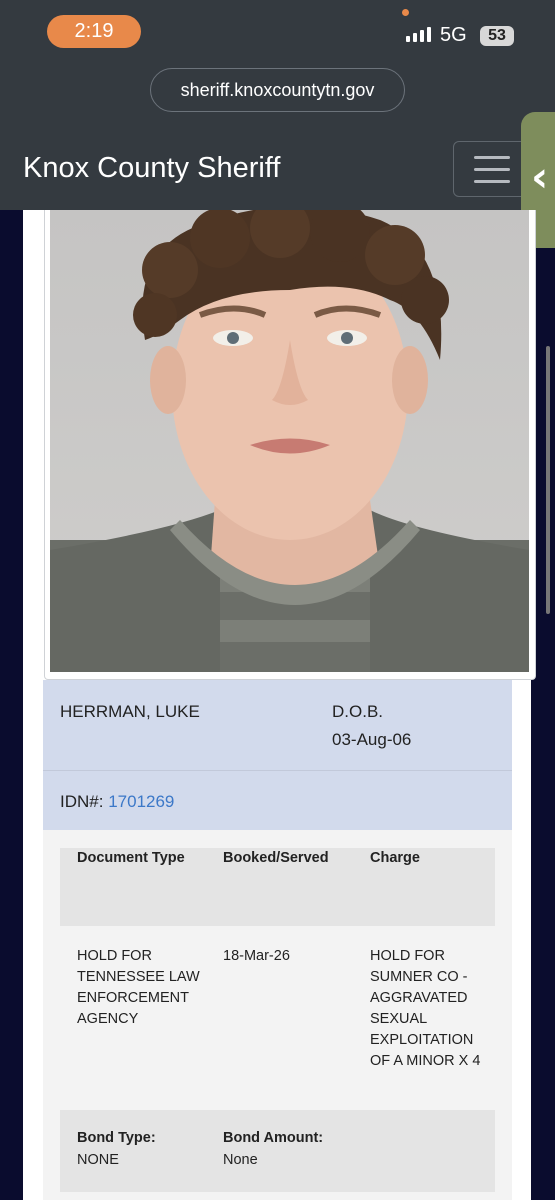 This screenshot has width=555, height=1200. What do you see at coordinates (273, 1138) in the screenshot?
I see `bond-amount-label: Bond Amount:` at bounding box center [273, 1138].